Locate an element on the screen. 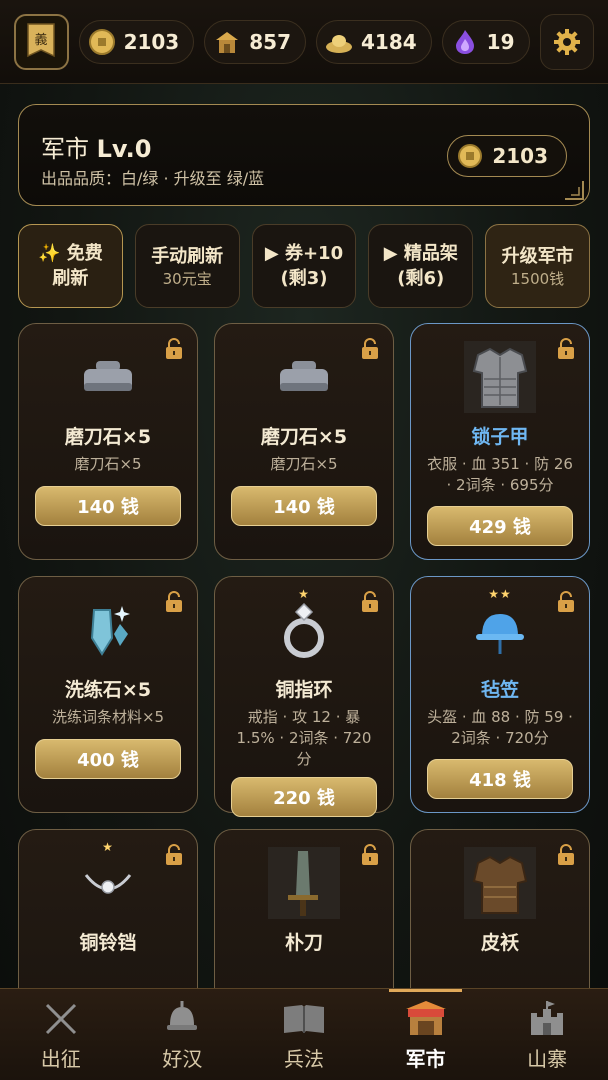  nav-item-expedition: 出征 is located at coordinates (61, 1034).